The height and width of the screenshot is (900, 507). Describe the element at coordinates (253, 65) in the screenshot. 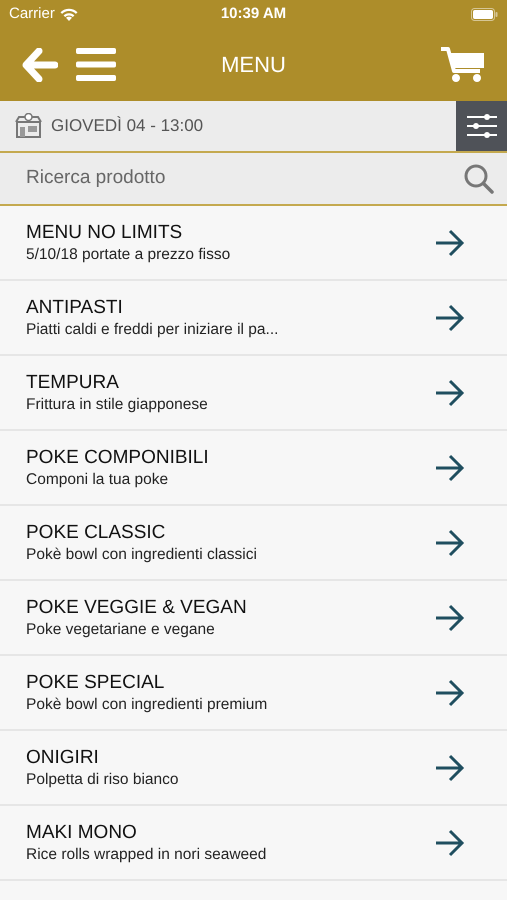

I see `screen-title: MENU` at that location.